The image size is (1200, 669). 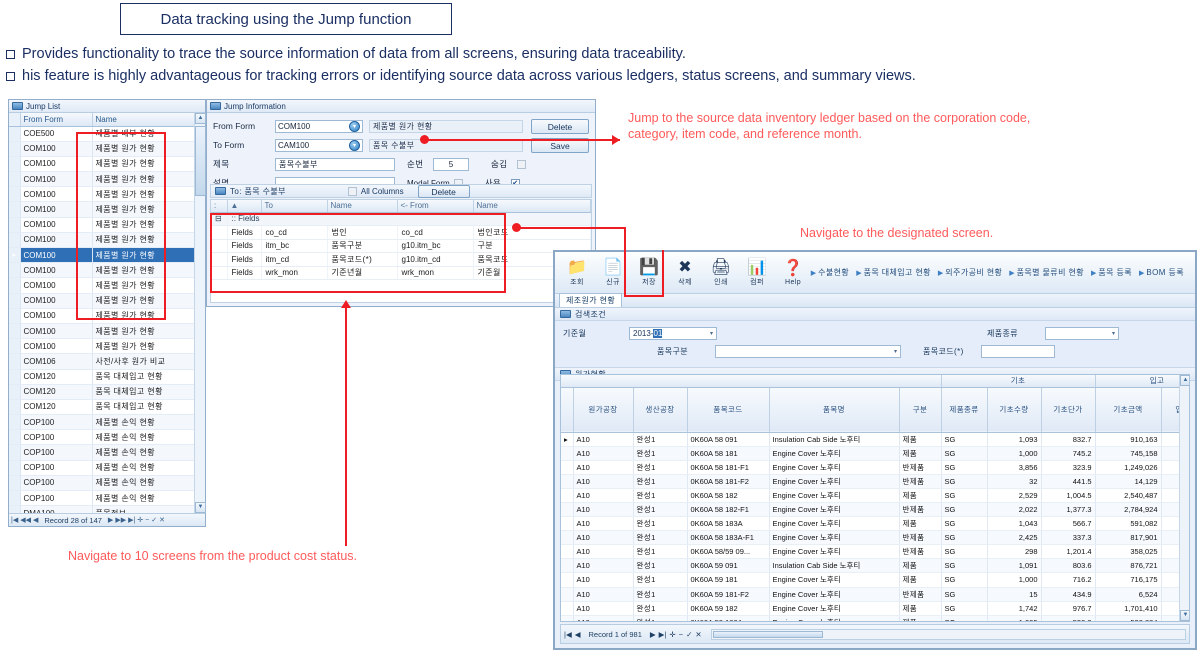 What do you see at coordinates (162, 520) in the screenshot?
I see `nav-cancel-icon: ✕` at bounding box center [162, 520].